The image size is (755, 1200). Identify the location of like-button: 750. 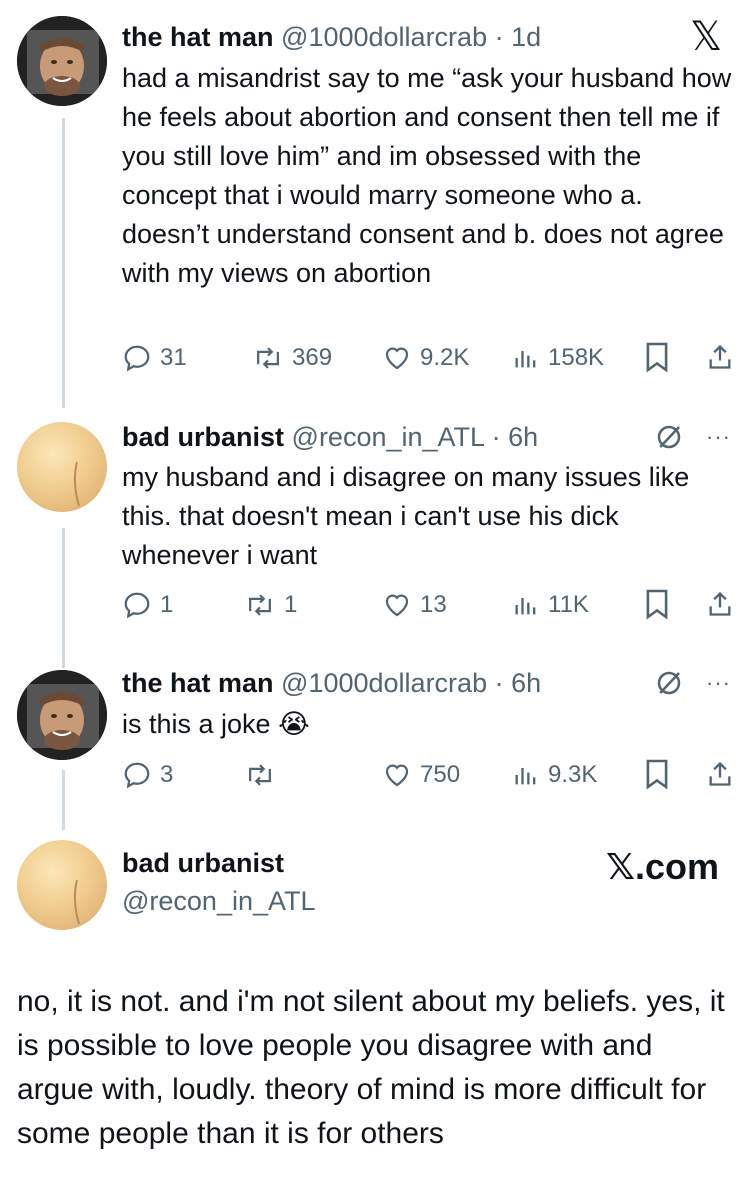
(421, 775).